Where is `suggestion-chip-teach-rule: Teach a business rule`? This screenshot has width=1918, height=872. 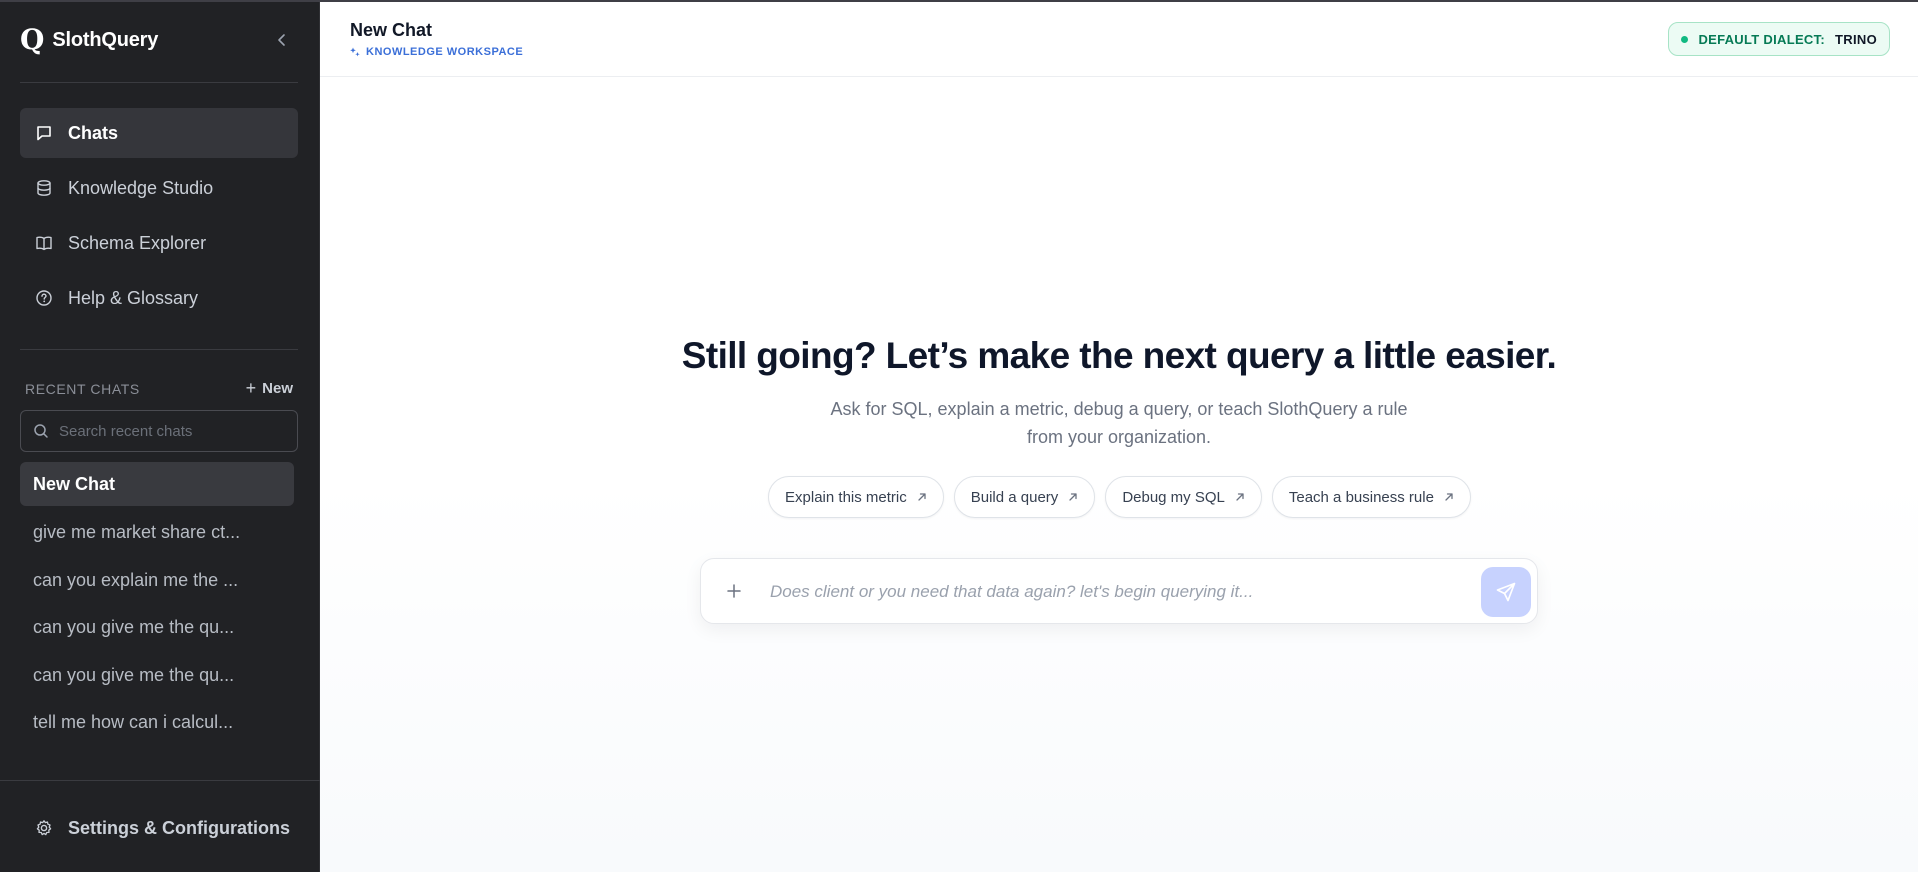 suggestion-chip-teach-rule: Teach a business rule is located at coordinates (1371, 497).